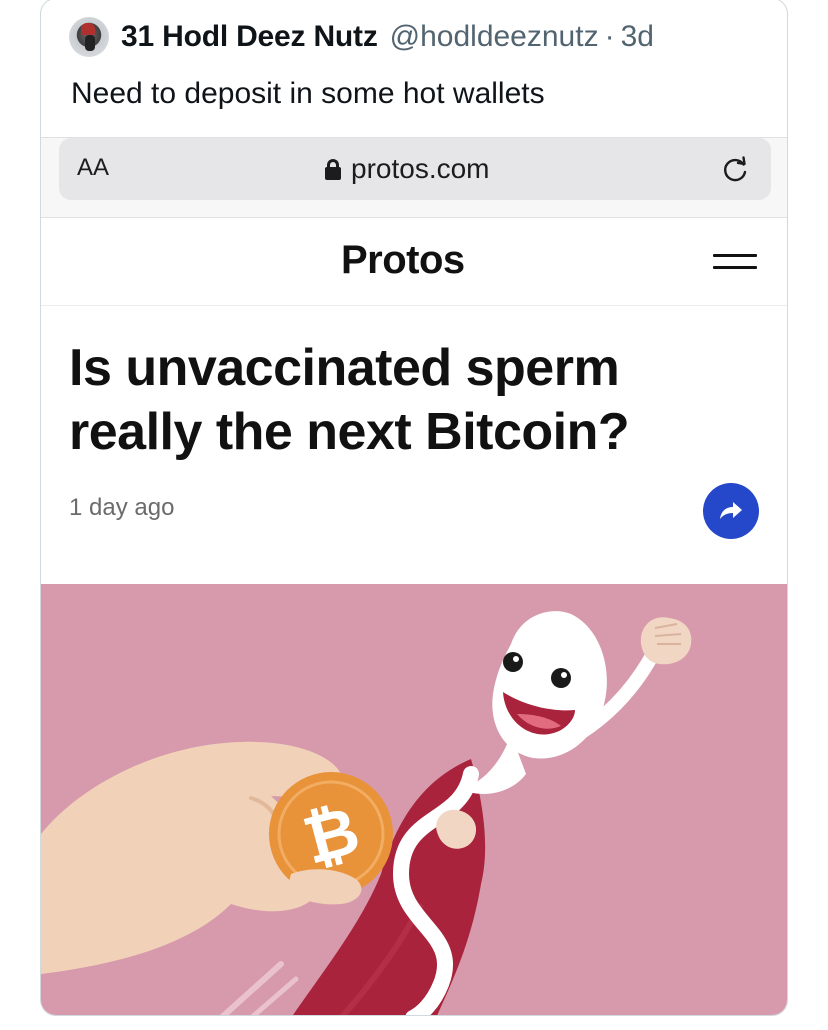 This screenshot has height=1030, width=828. I want to click on url-domain: protos.com, so click(420, 168).